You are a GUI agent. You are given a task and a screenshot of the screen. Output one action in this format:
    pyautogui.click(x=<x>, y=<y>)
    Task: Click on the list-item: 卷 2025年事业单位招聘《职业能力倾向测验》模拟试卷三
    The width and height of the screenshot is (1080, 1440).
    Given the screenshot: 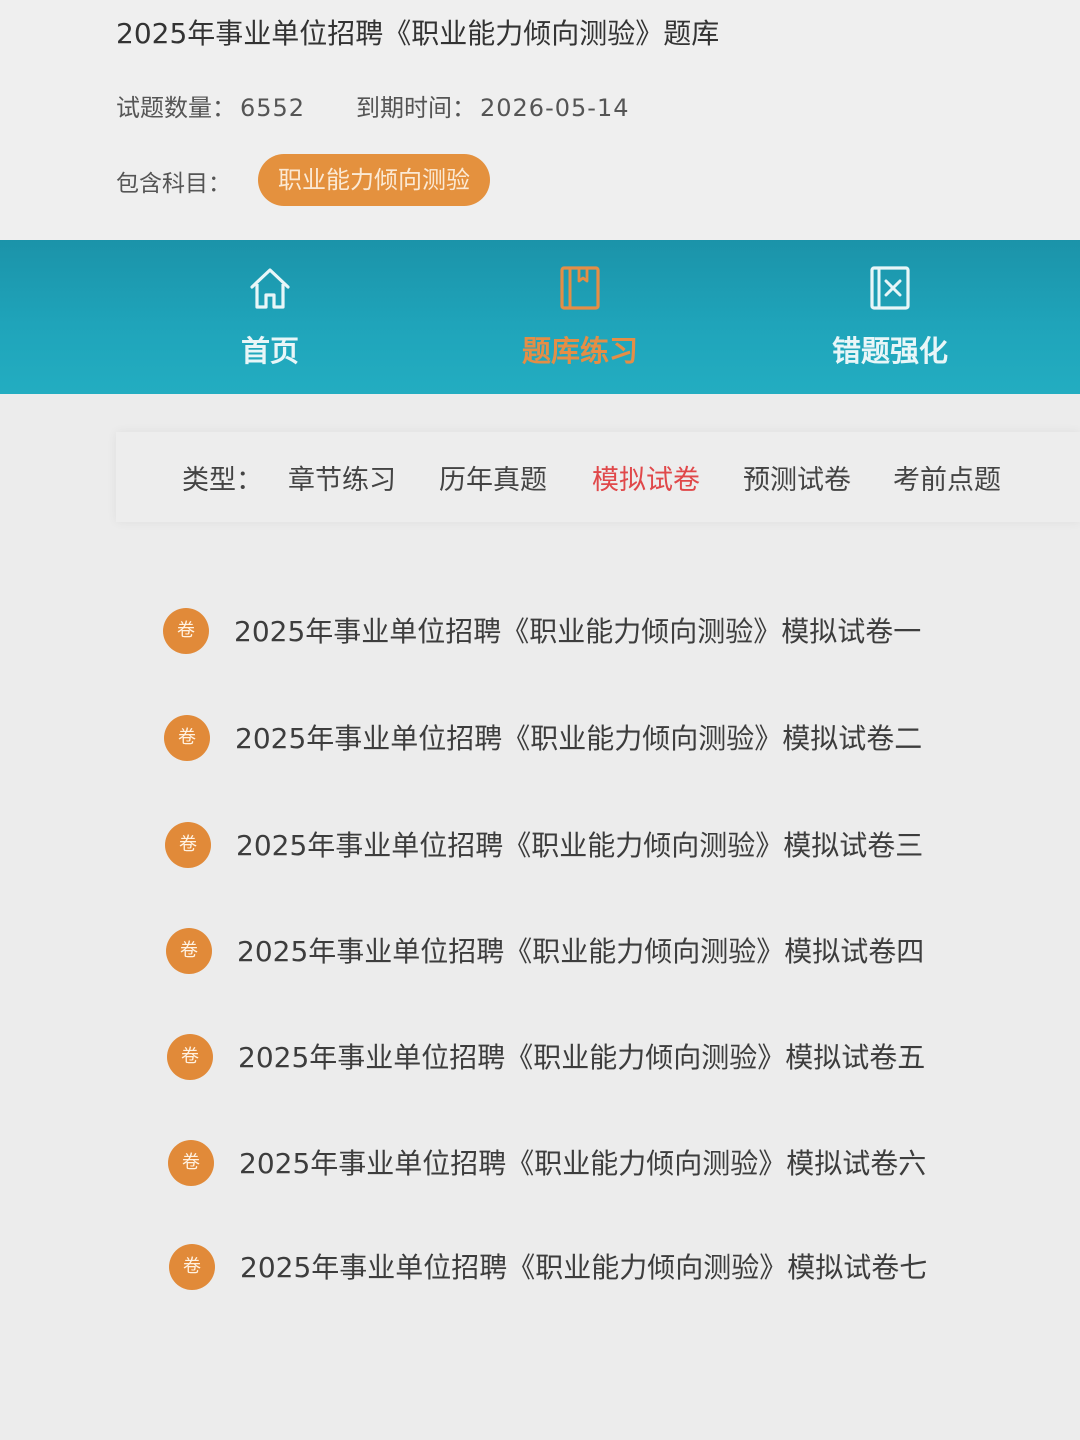 What is the action you would take?
    pyautogui.click(x=540, y=844)
    